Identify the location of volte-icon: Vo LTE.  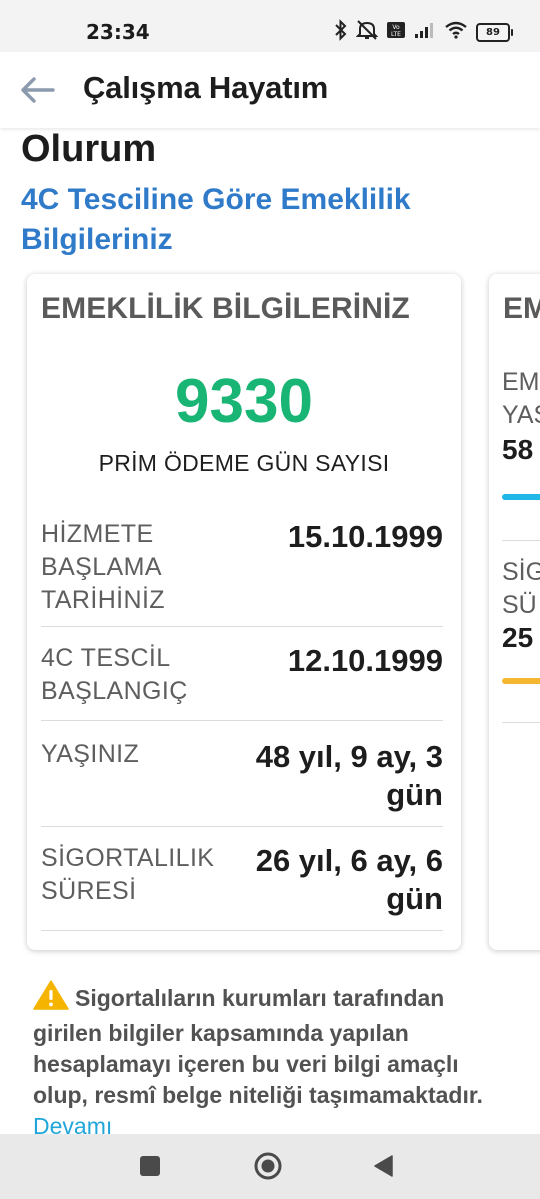
(396, 32).